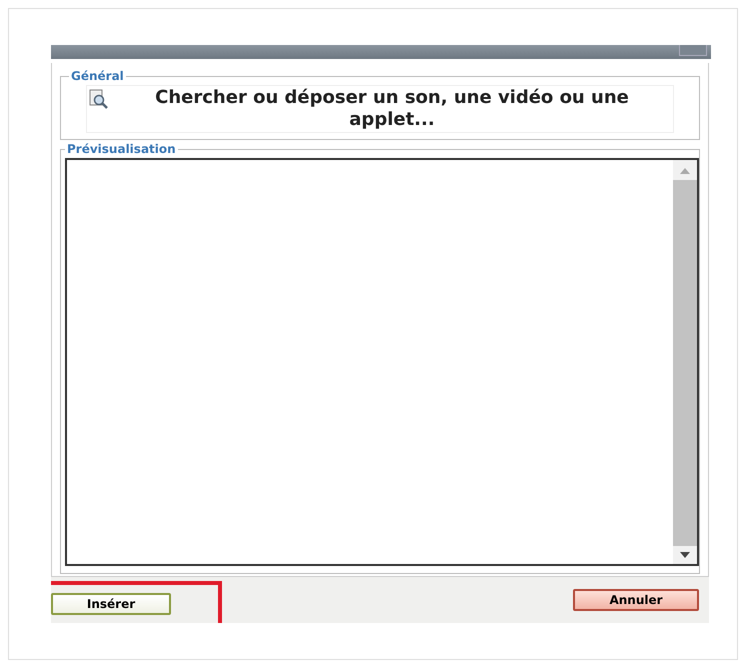 This screenshot has height=670, width=740. I want to click on magnifier-icon, so click(99, 99).